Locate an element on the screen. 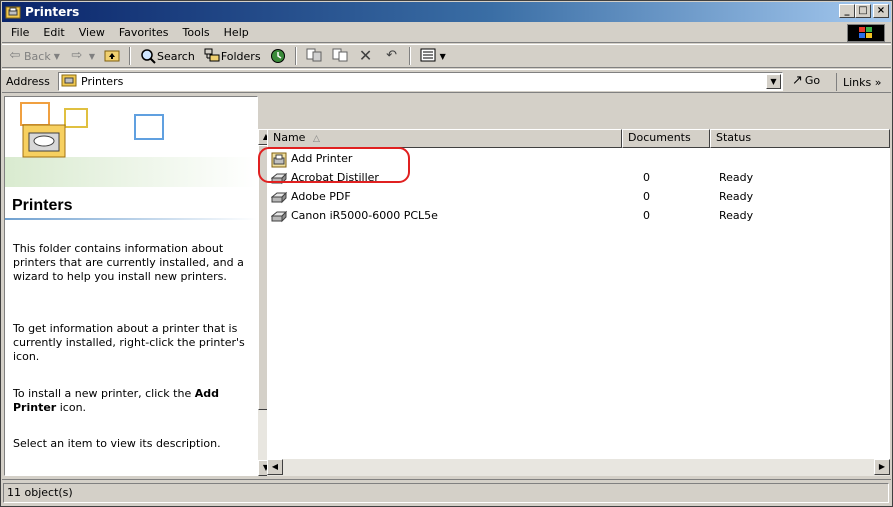  move-to-button is located at coordinates (314, 56).